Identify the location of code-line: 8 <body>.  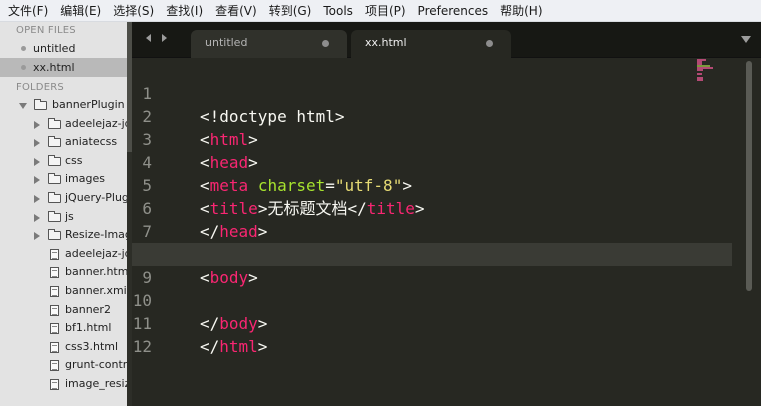
(432, 253).